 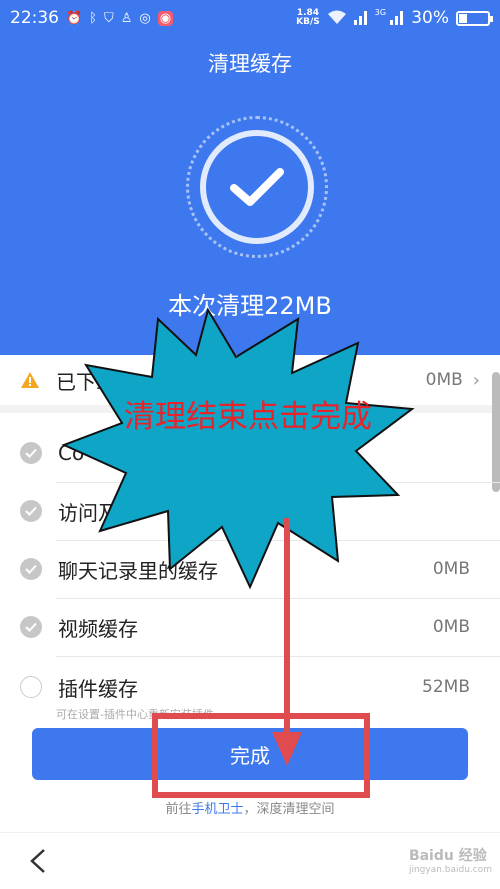 What do you see at coordinates (450, 861) in the screenshot?
I see `watermark: Baidu 经验 jingyan.baidu.com` at bounding box center [450, 861].